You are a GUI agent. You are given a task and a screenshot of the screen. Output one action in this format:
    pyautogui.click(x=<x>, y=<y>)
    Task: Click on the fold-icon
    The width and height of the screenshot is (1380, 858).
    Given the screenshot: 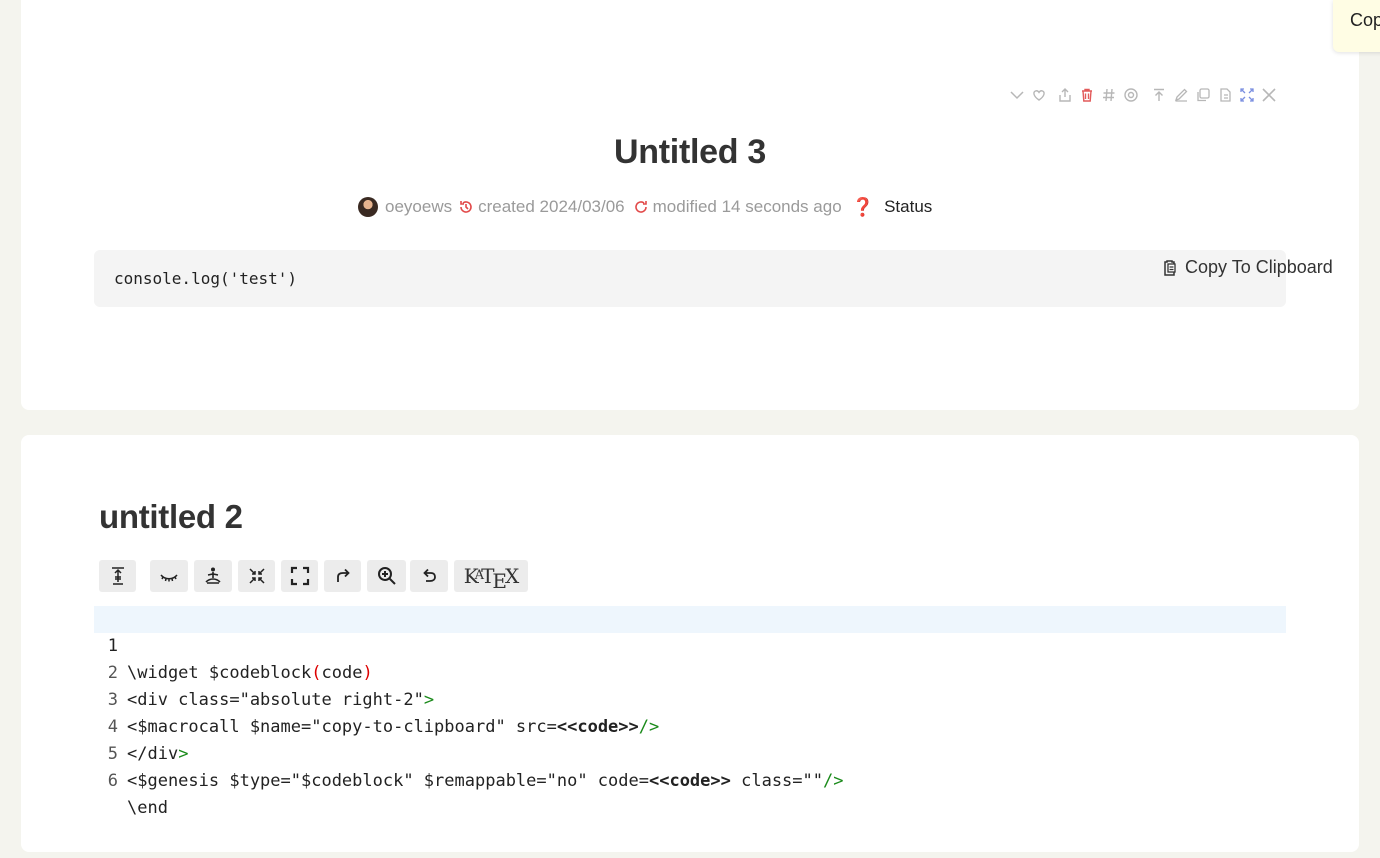 What is the action you would take?
    pyautogui.click(x=256, y=576)
    